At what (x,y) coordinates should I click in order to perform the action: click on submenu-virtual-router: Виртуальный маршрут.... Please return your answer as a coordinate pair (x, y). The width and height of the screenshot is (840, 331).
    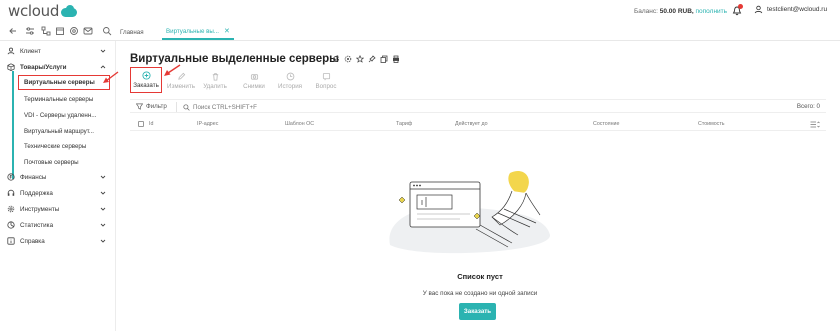
    Looking at the image, I should click on (59, 131).